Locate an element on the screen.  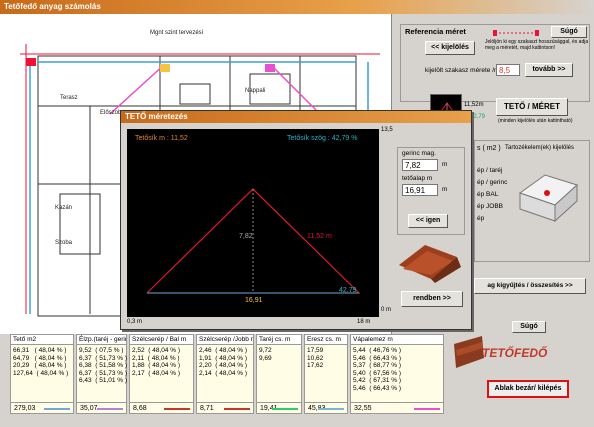
roof-size-button: TETŐ / MÉRET is located at coordinates (532, 107).